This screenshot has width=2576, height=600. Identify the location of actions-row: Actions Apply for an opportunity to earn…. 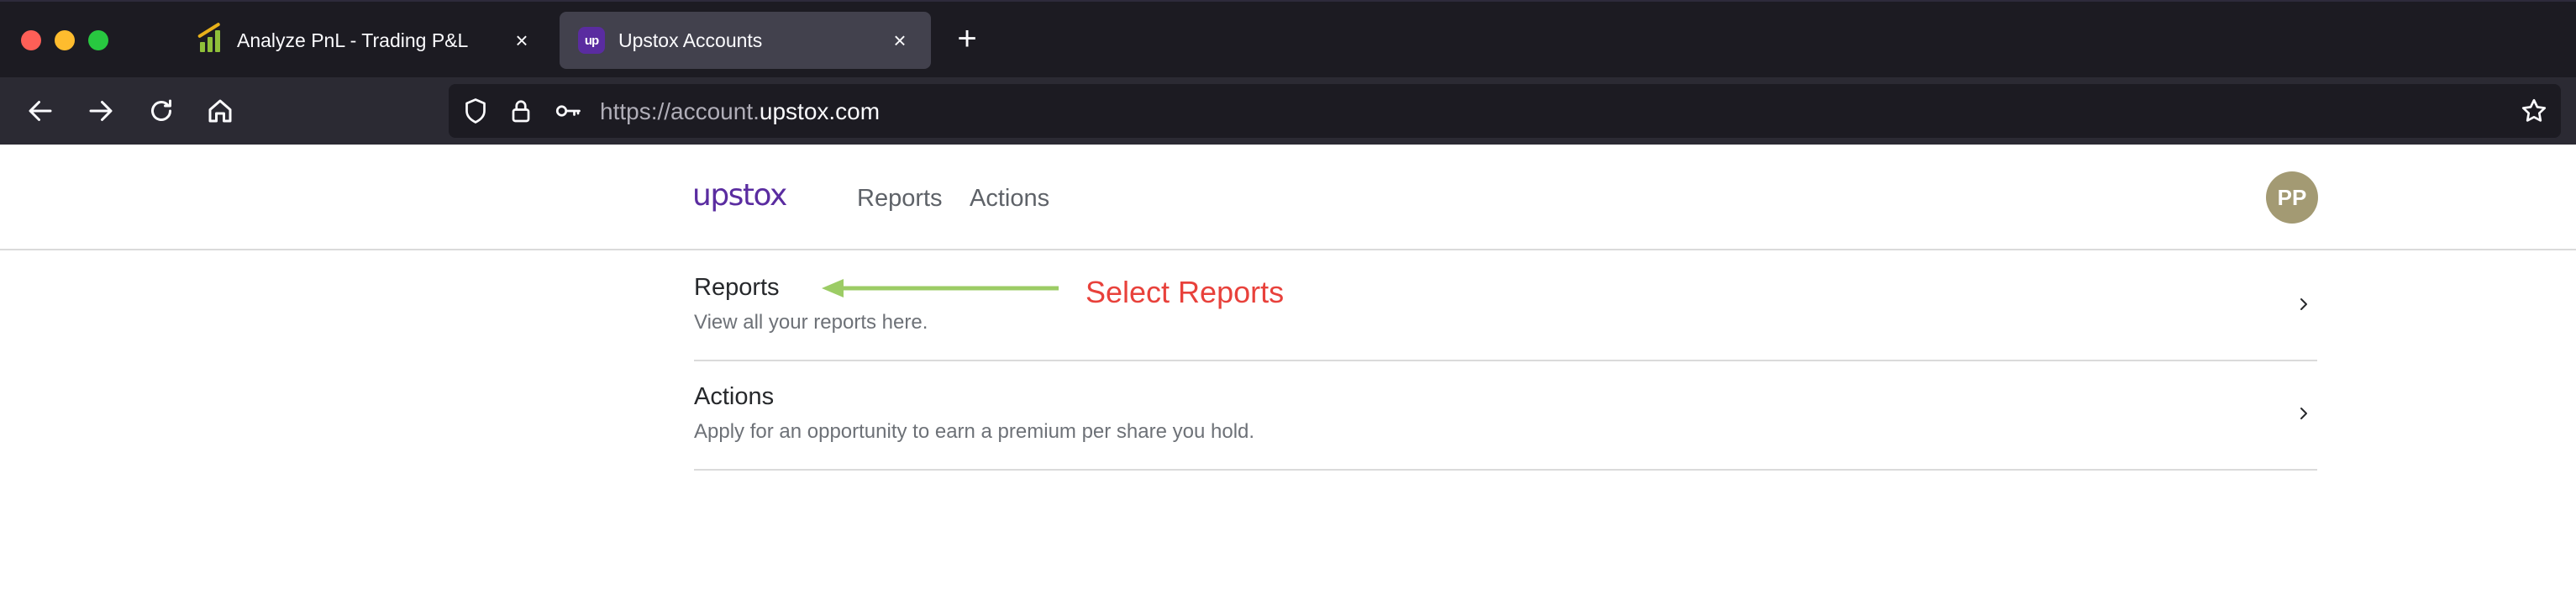
(1505, 416).